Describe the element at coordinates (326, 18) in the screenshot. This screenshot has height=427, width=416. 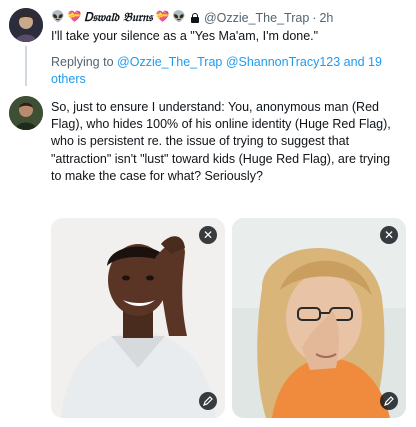
I see `tweet-timestamp: 2h` at that location.